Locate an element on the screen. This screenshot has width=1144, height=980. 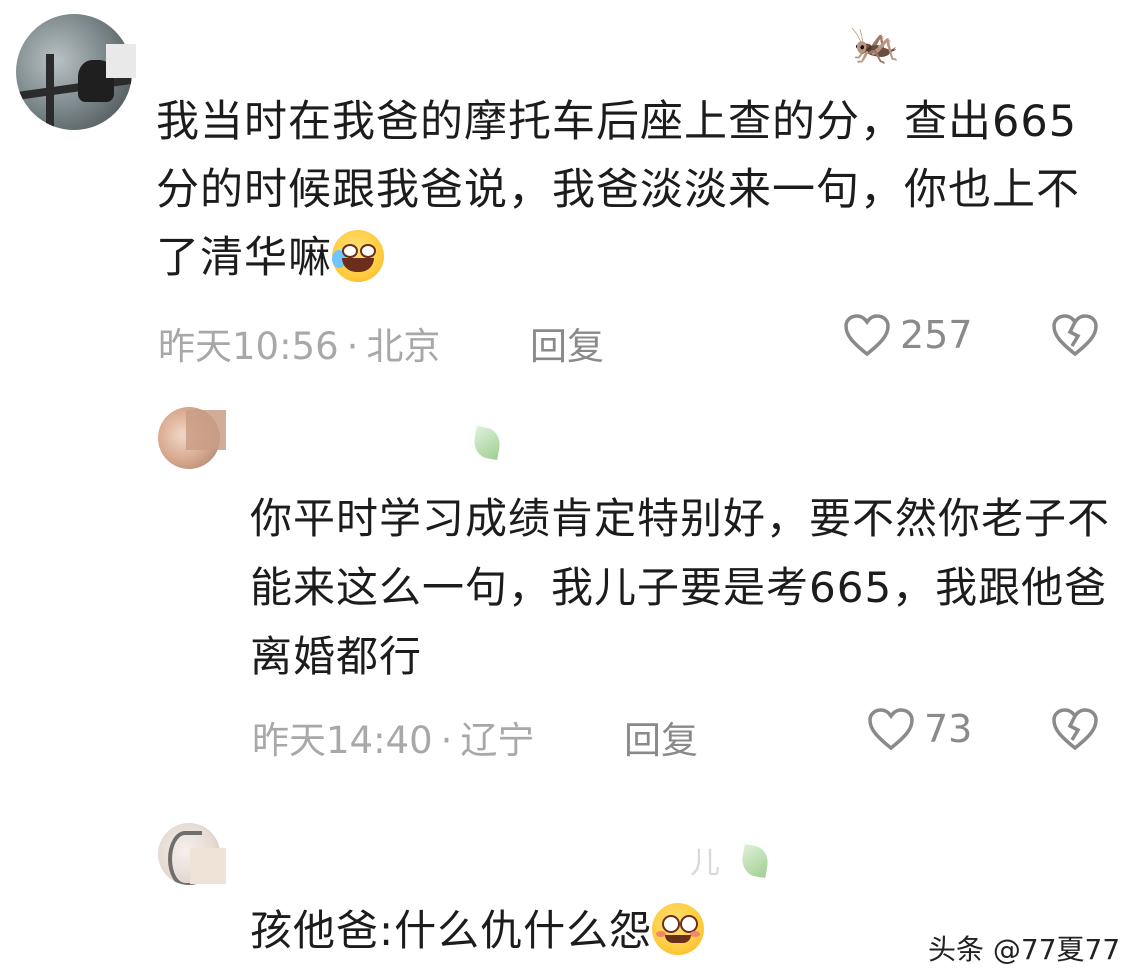
location: 辽宁 is located at coordinates (497, 740).